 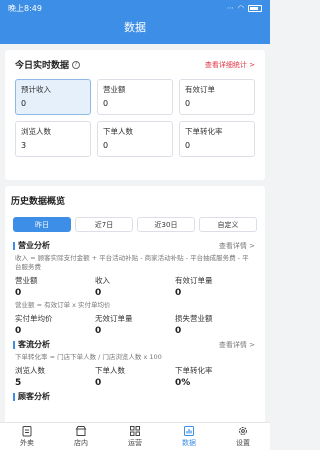 I want to click on realtime-title: 今日实时数据 ?, so click(x=48, y=64).